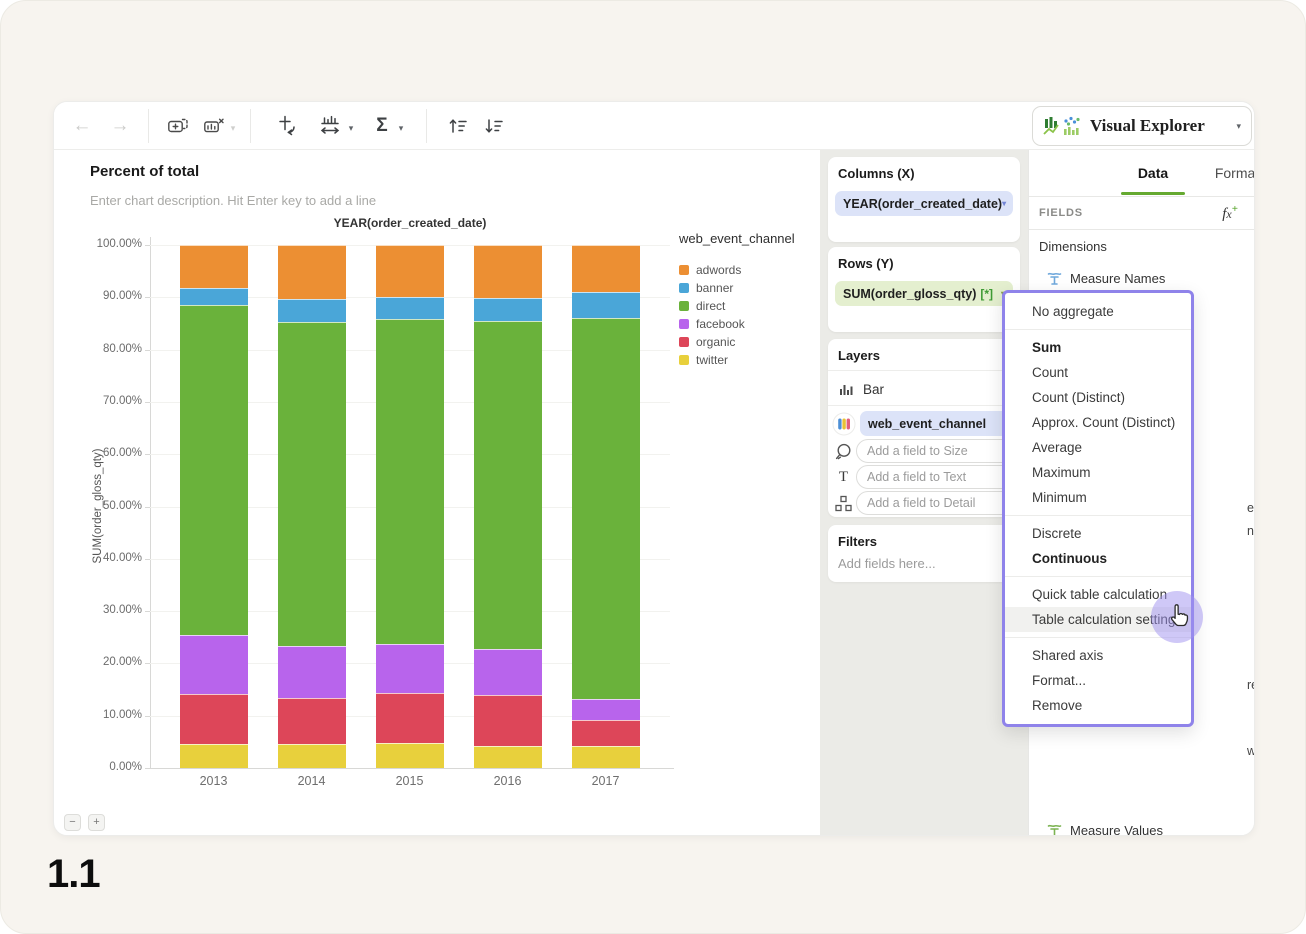 This screenshot has width=1306, height=934. I want to click on menu-item-approx-count-distinct: Approx. Count (Distinct), so click(1098, 422).